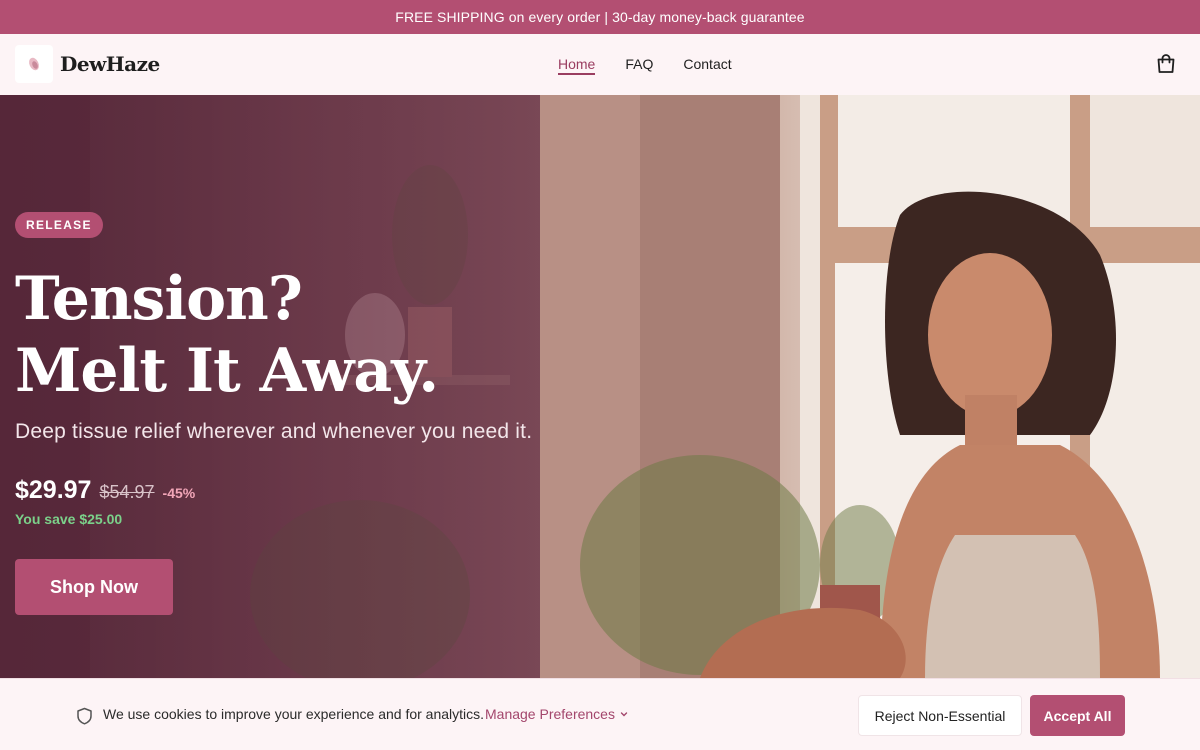 This screenshot has width=1200, height=750. I want to click on savings-text: You save $25.00, so click(69, 519).